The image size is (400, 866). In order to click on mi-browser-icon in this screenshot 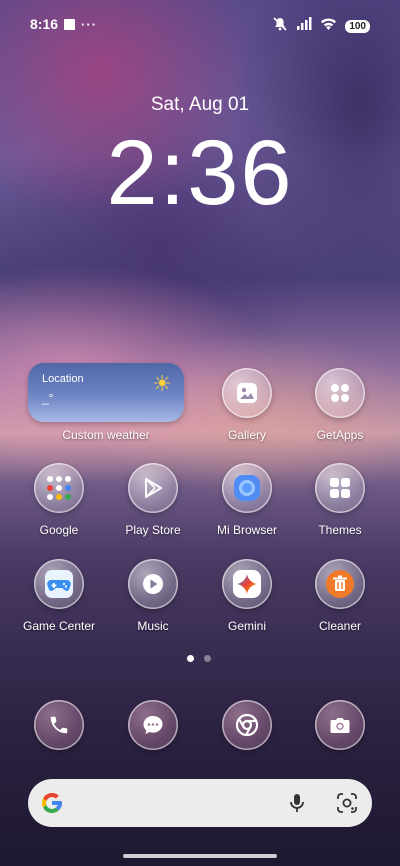, I will do `click(247, 488)`.